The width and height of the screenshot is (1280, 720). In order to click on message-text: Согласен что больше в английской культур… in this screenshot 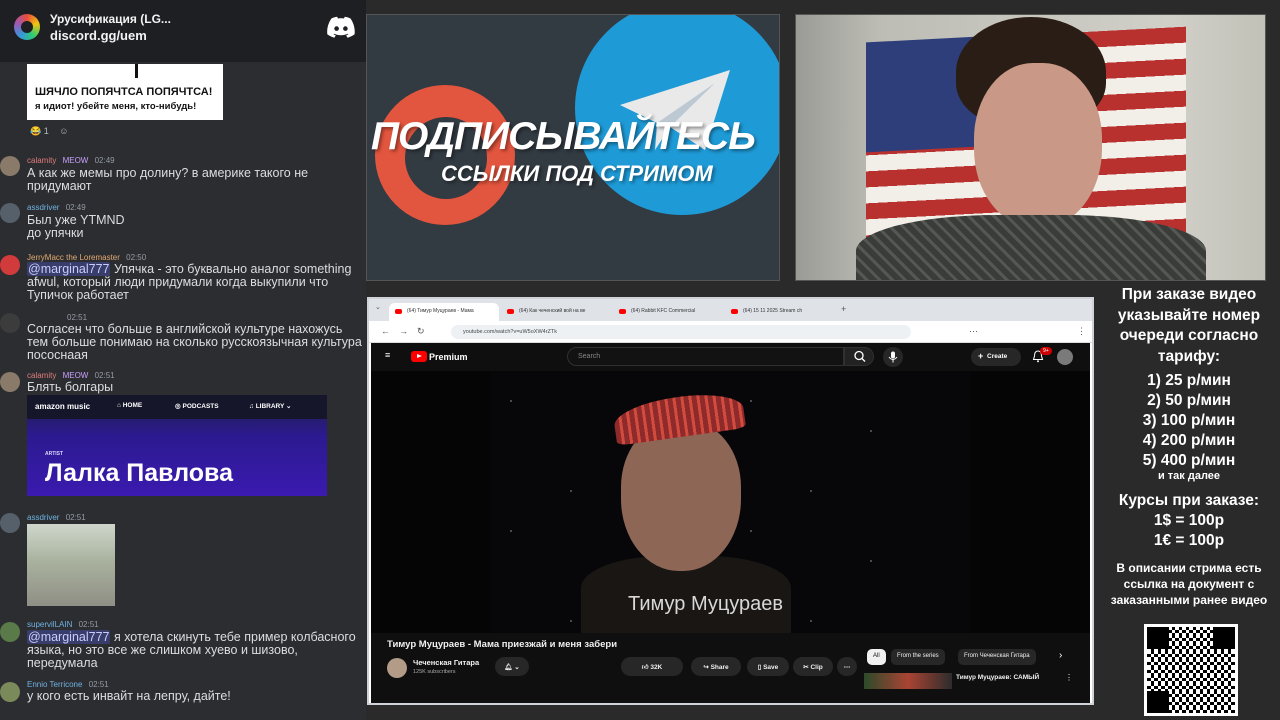, I will do `click(194, 342)`.